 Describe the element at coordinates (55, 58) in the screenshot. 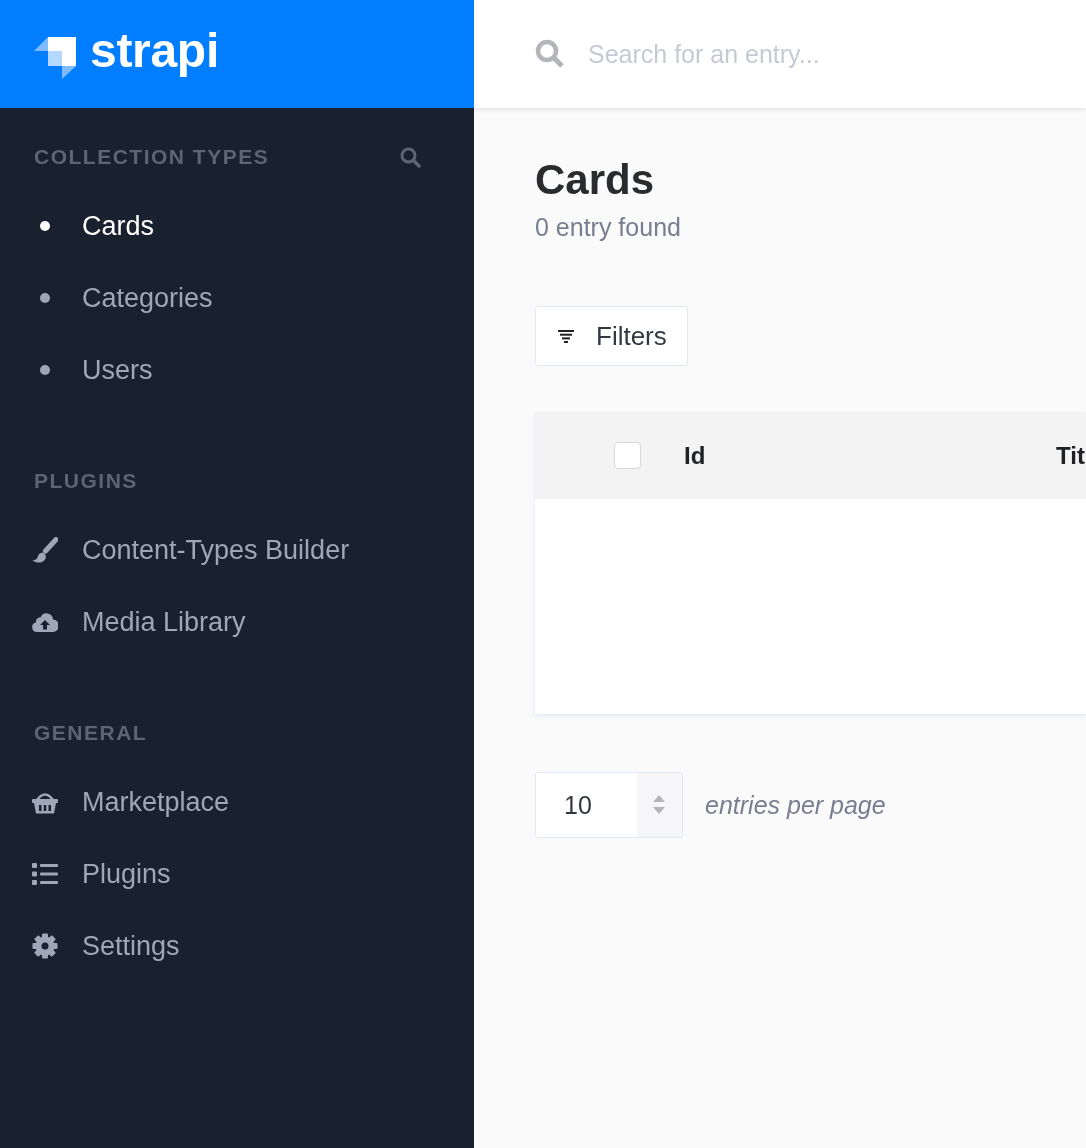

I see `logo-icon` at that location.